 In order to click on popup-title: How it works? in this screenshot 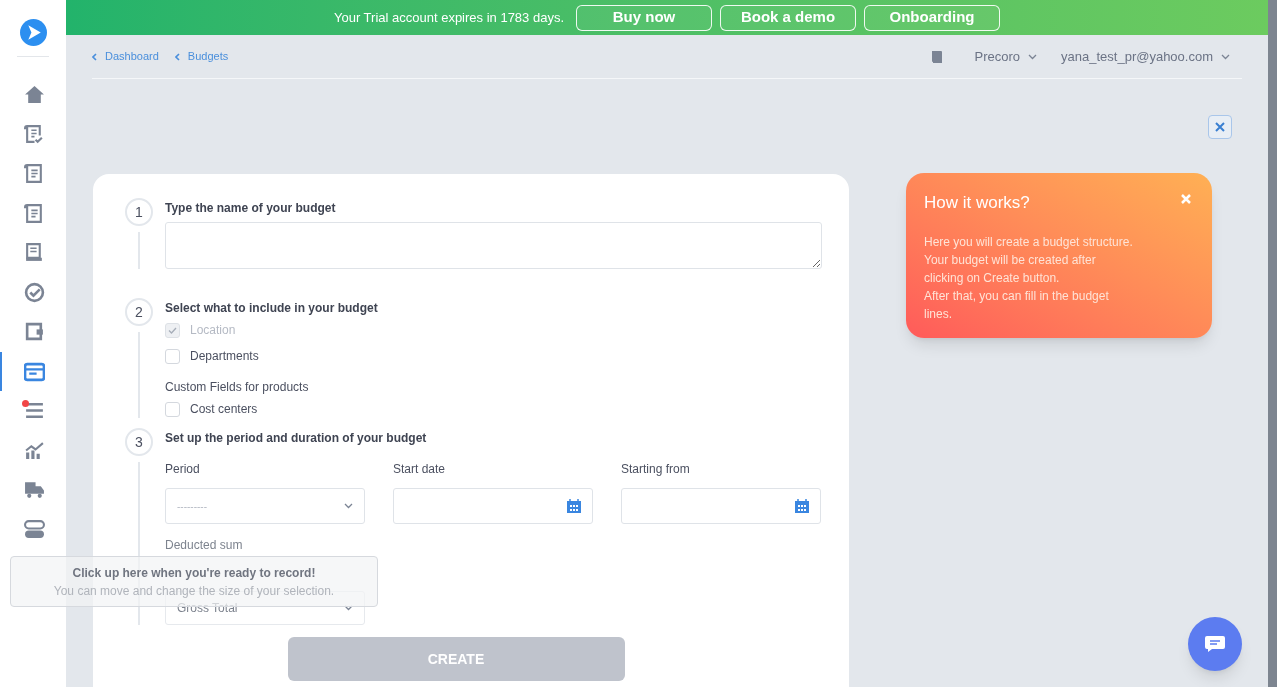, I will do `click(977, 203)`.